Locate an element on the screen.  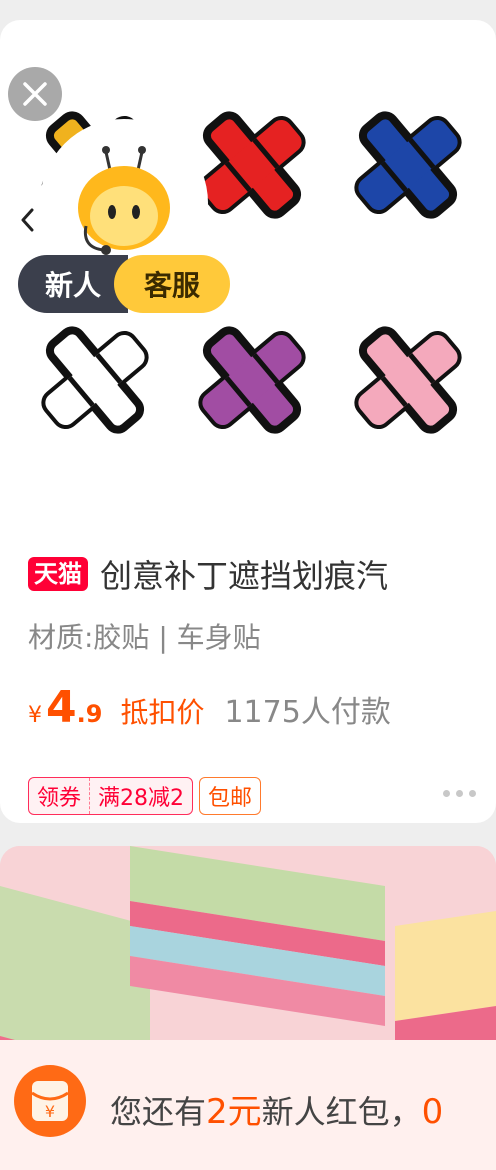
coupon-button: 领券 满28减2 is located at coordinates (111, 796).